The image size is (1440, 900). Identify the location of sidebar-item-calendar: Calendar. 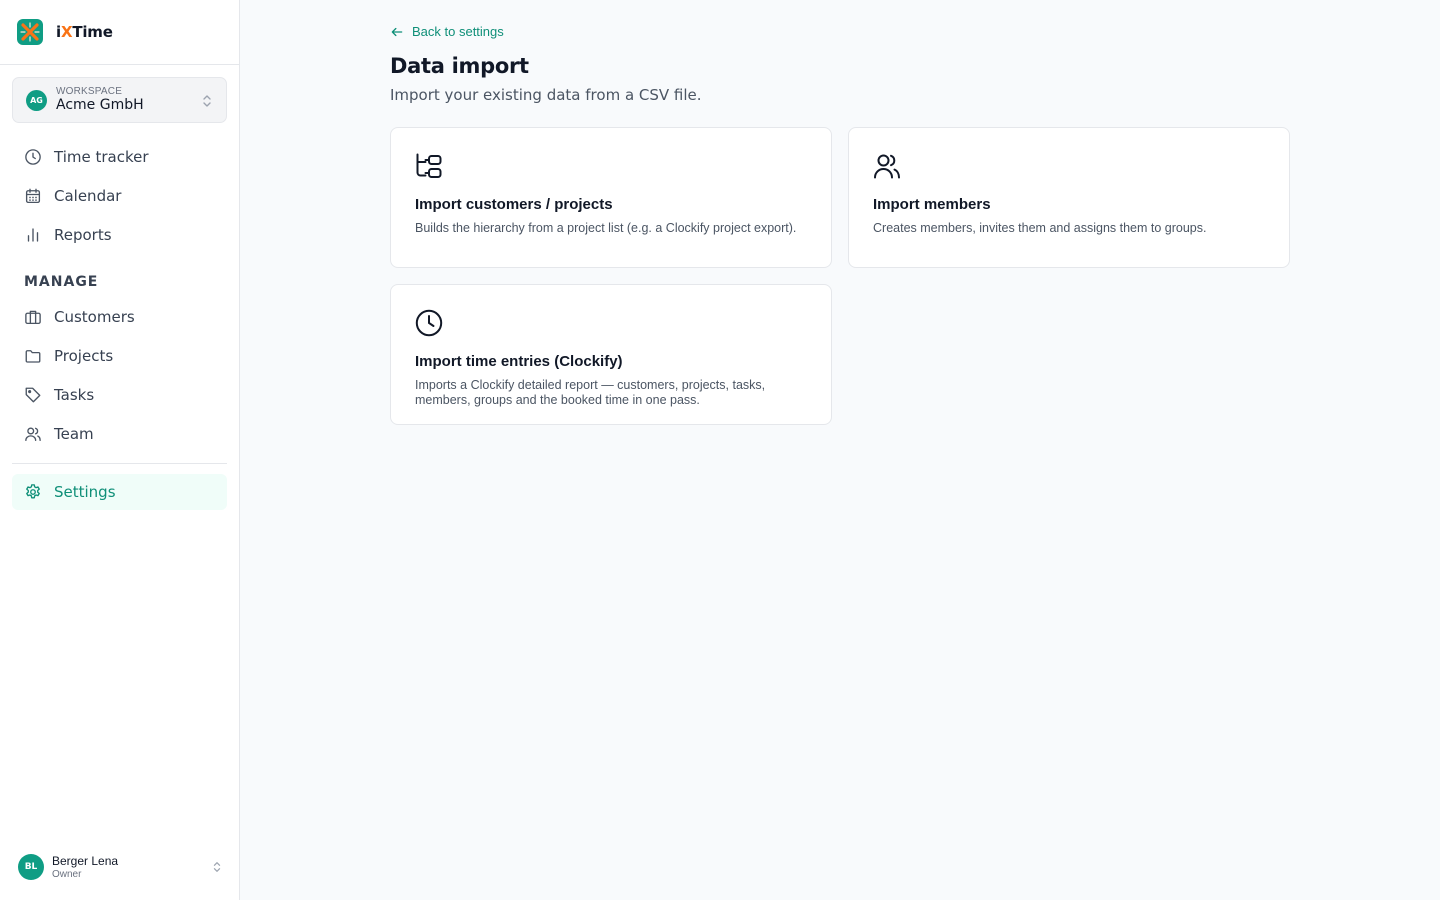
(119, 196).